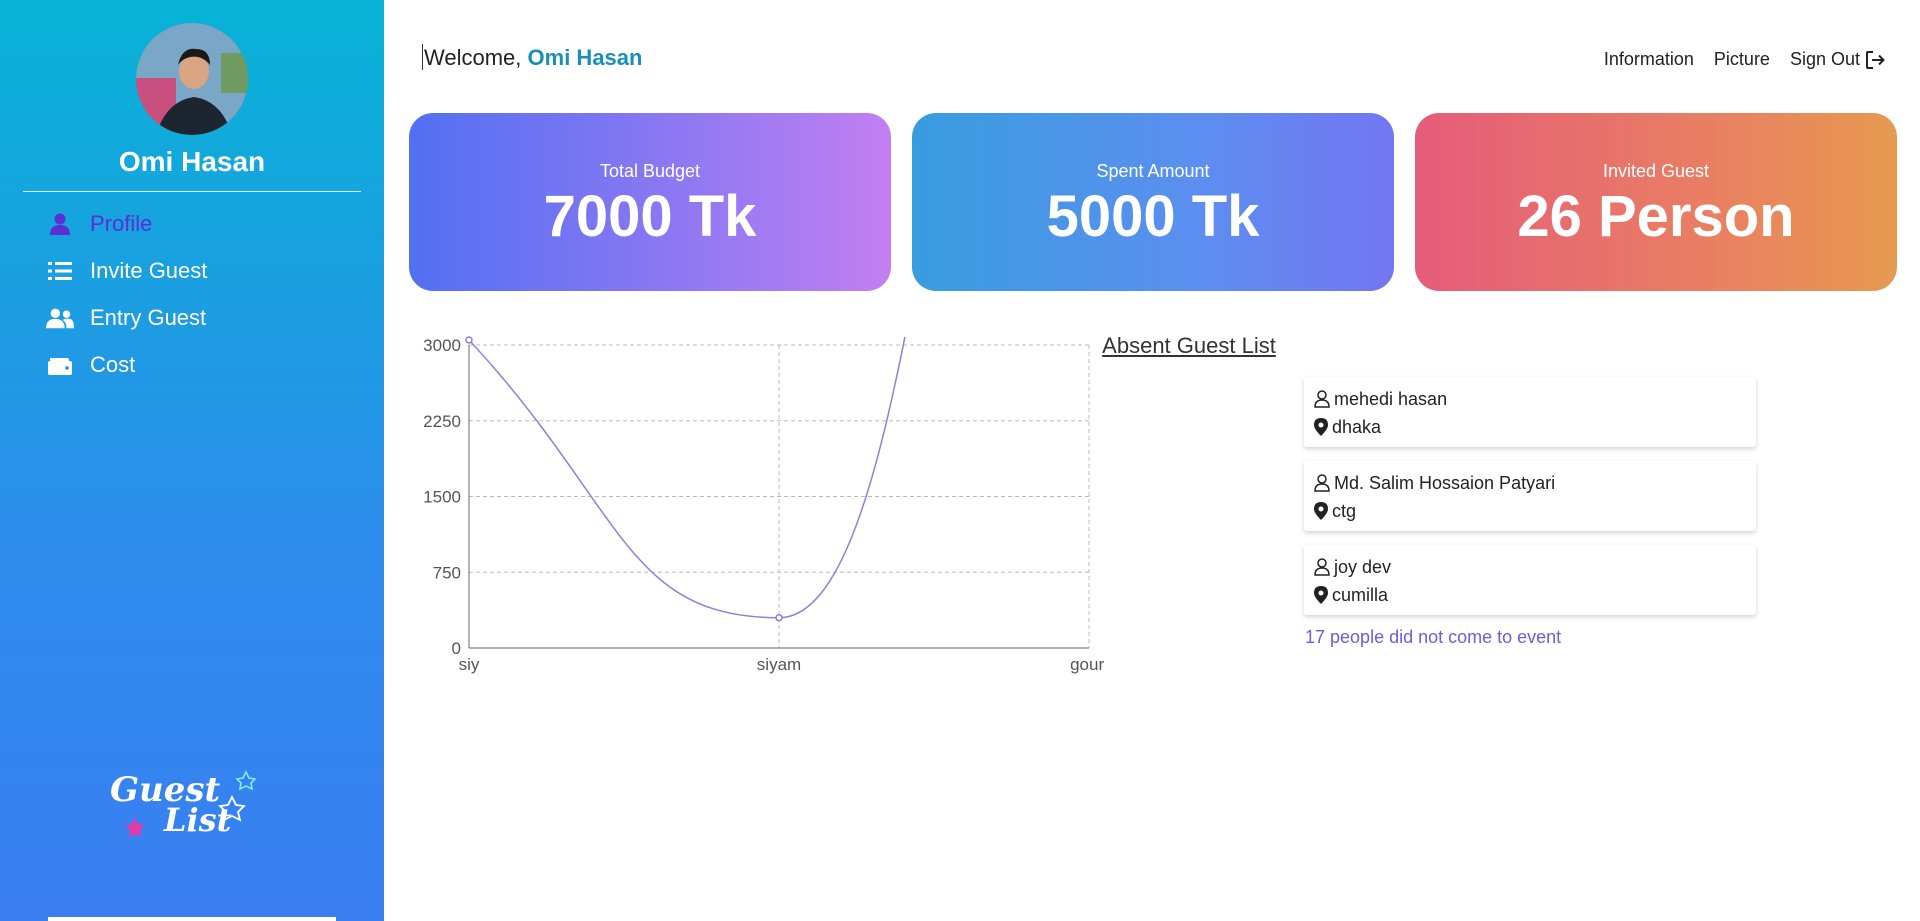 The height and width of the screenshot is (921, 1920). What do you see at coordinates (422, 57) in the screenshot?
I see `text-cursor` at bounding box center [422, 57].